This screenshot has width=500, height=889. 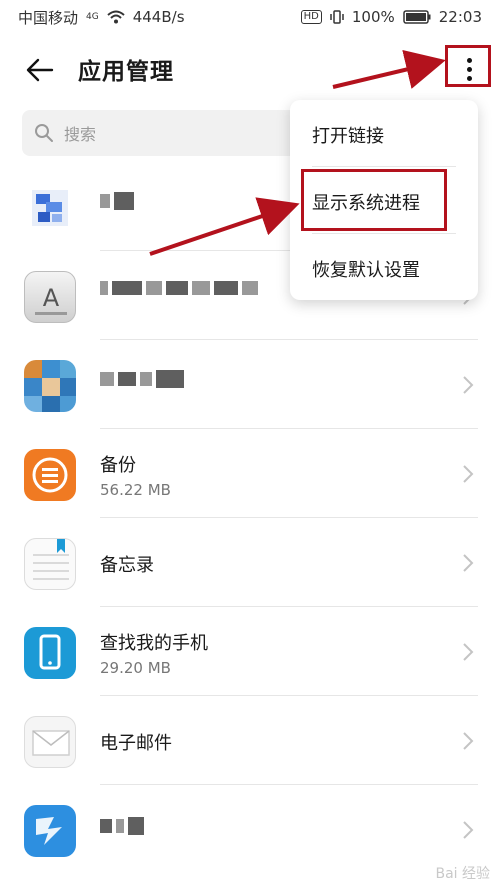 What do you see at coordinates (224, 226) in the screenshot?
I see `arrow-to-menu-item` at bounding box center [224, 226].